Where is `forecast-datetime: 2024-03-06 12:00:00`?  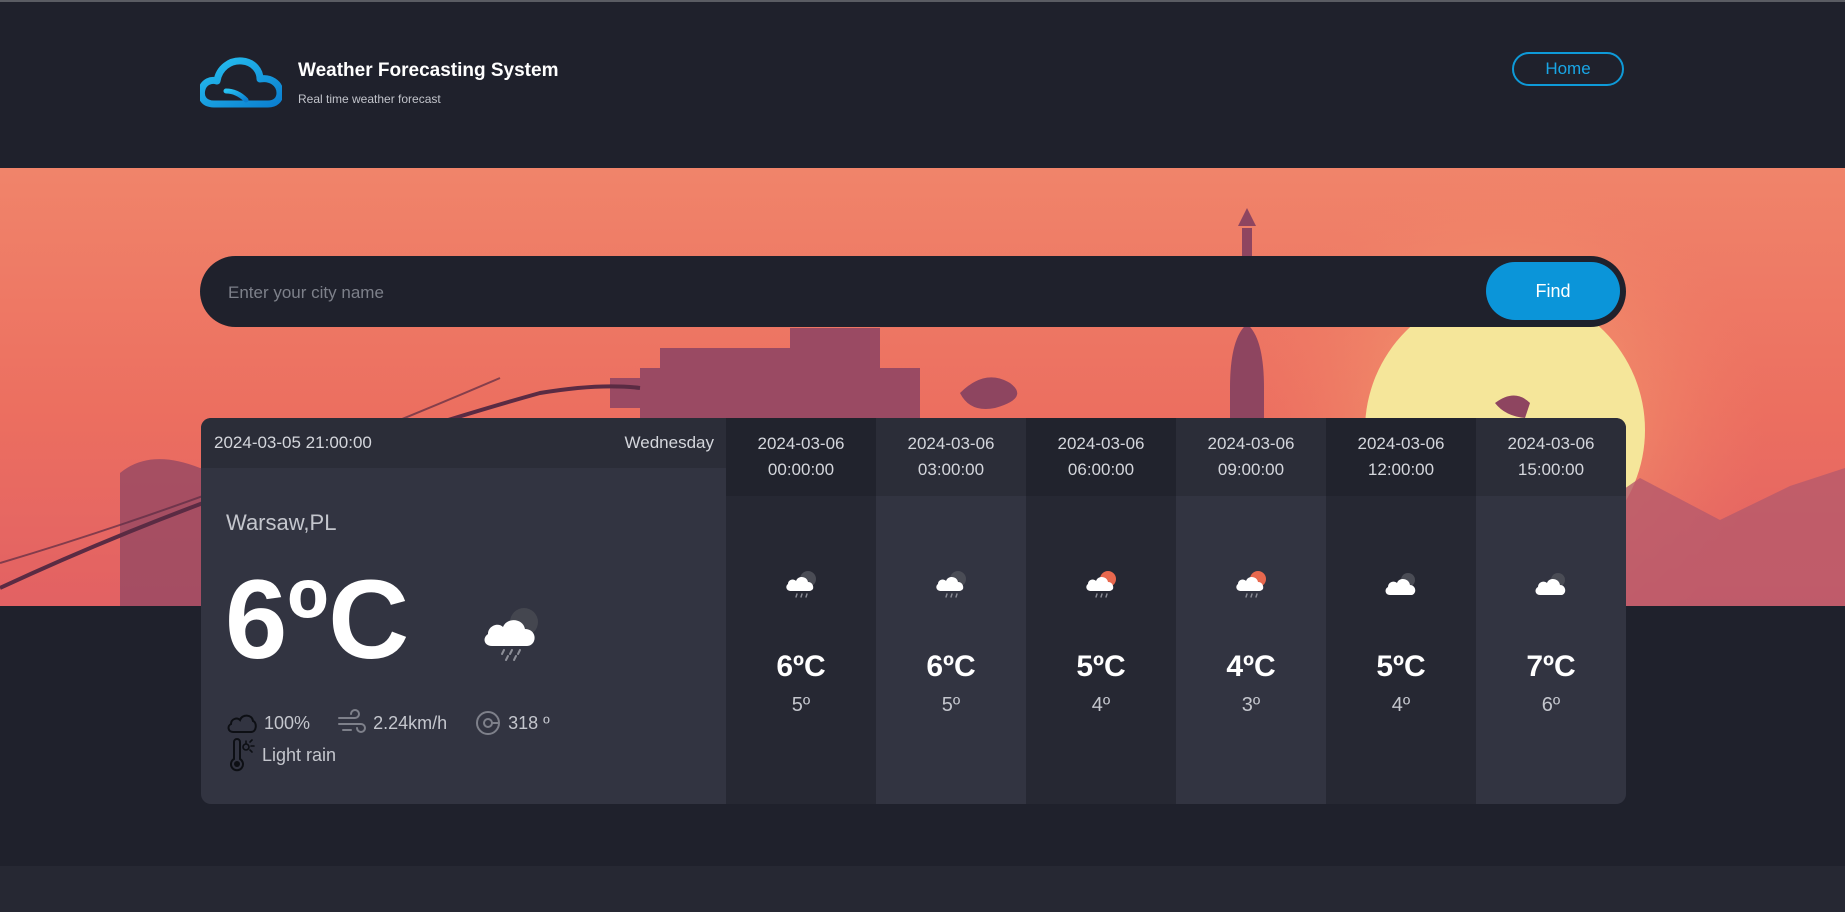 forecast-datetime: 2024-03-06 12:00:00 is located at coordinates (1401, 457).